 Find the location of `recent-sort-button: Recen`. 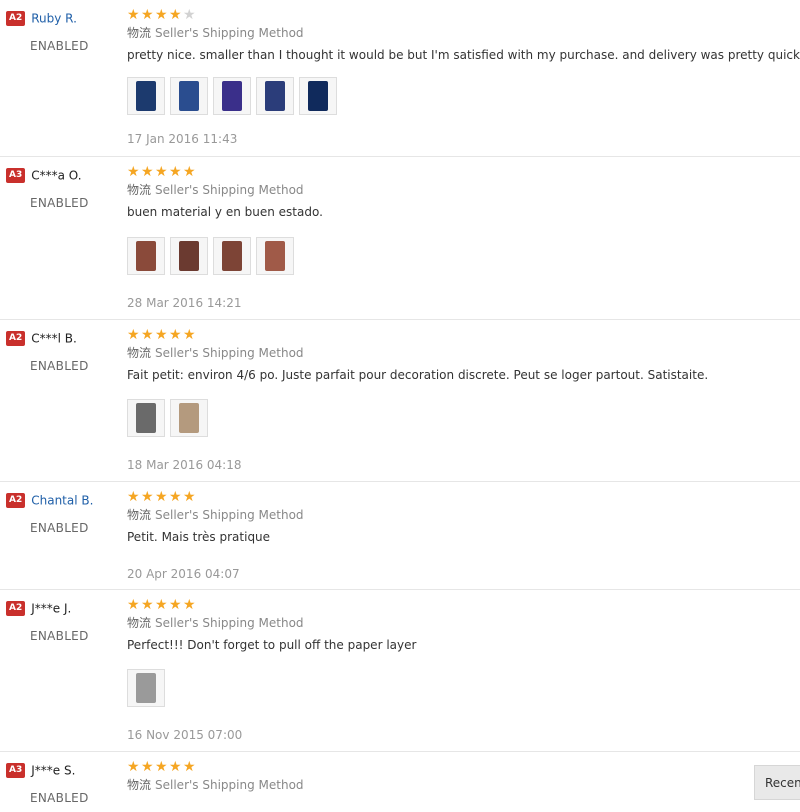

recent-sort-button: Recen is located at coordinates (777, 782).